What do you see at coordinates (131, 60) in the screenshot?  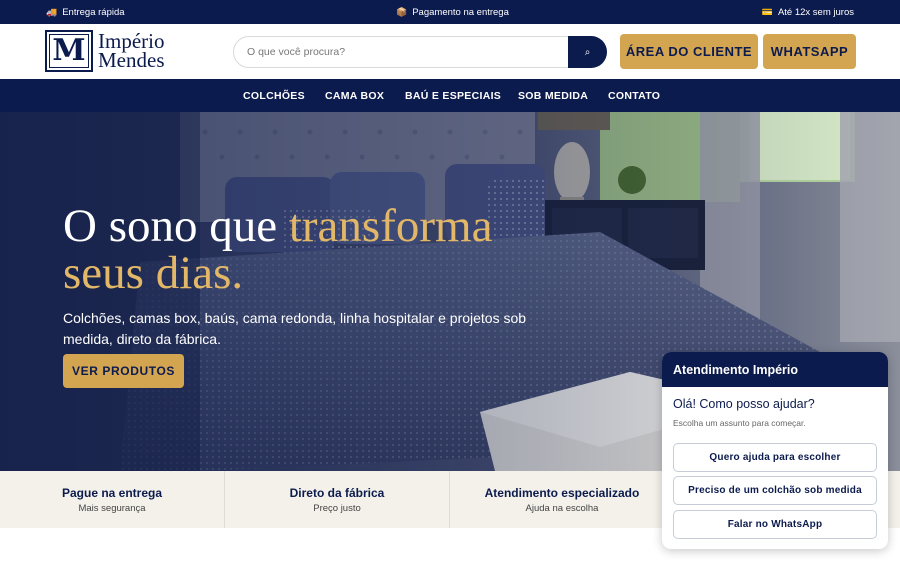 I see `logo-line-2: Mendes` at bounding box center [131, 60].